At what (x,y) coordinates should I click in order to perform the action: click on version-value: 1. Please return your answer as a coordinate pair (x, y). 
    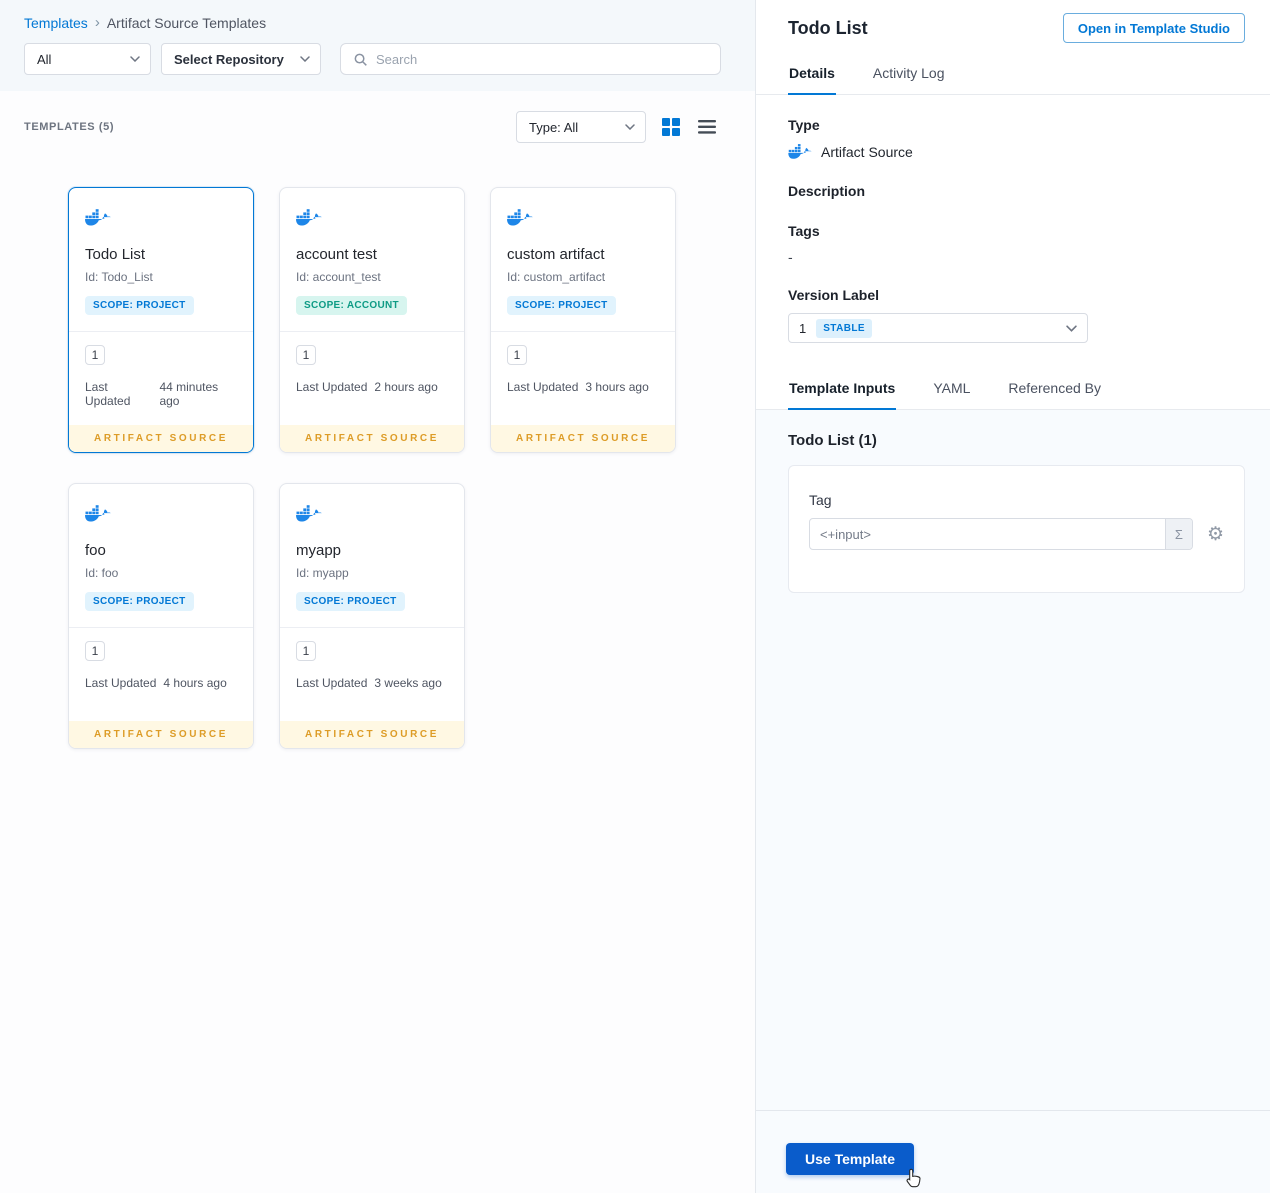
    Looking at the image, I should click on (803, 328).